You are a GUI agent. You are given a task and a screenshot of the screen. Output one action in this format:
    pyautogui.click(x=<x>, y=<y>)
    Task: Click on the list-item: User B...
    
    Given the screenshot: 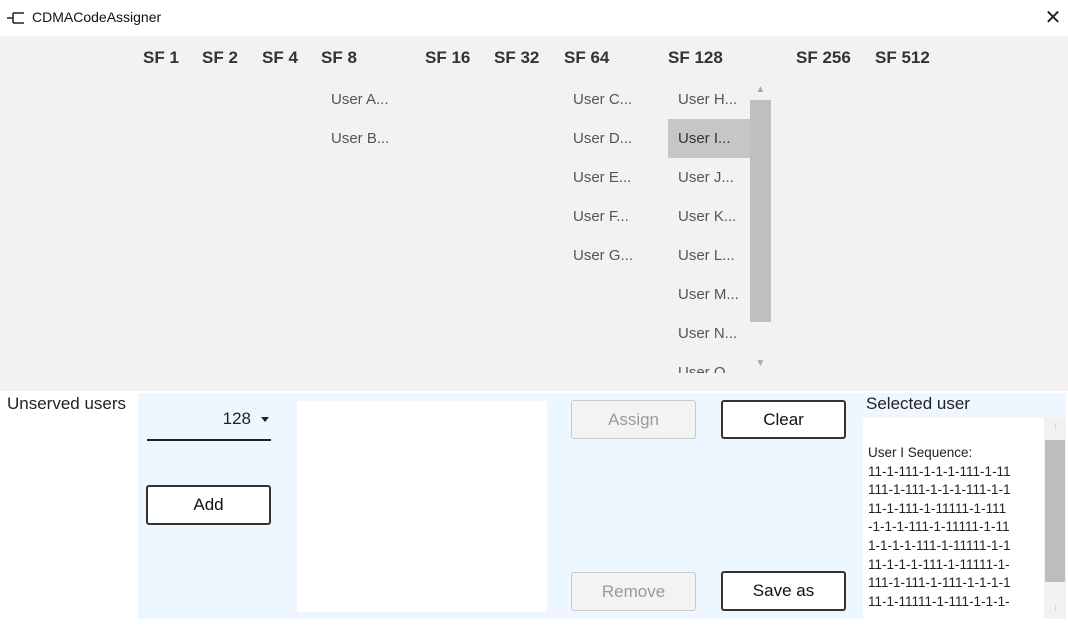 What is the action you would take?
    pyautogui.click(x=366, y=138)
    